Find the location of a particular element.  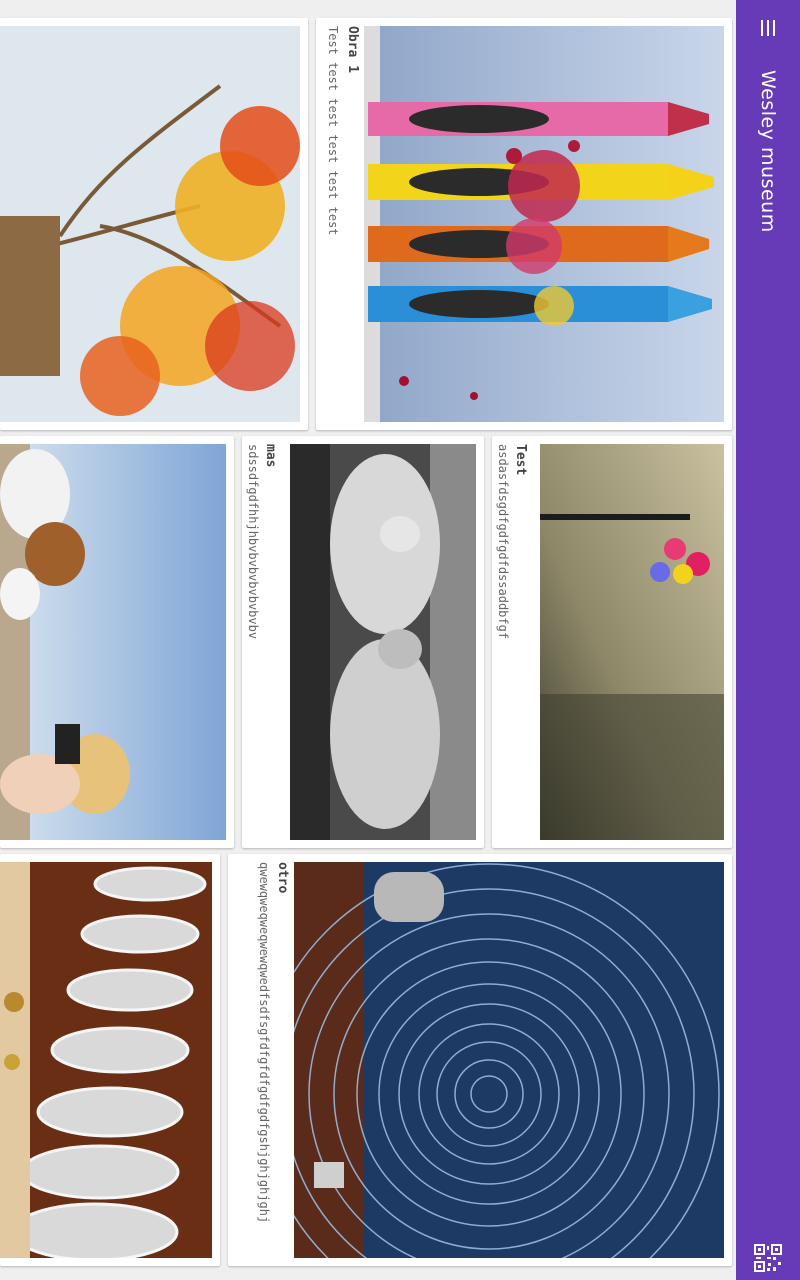

card-description: Test test test test test test is located at coordinates (333, 131).